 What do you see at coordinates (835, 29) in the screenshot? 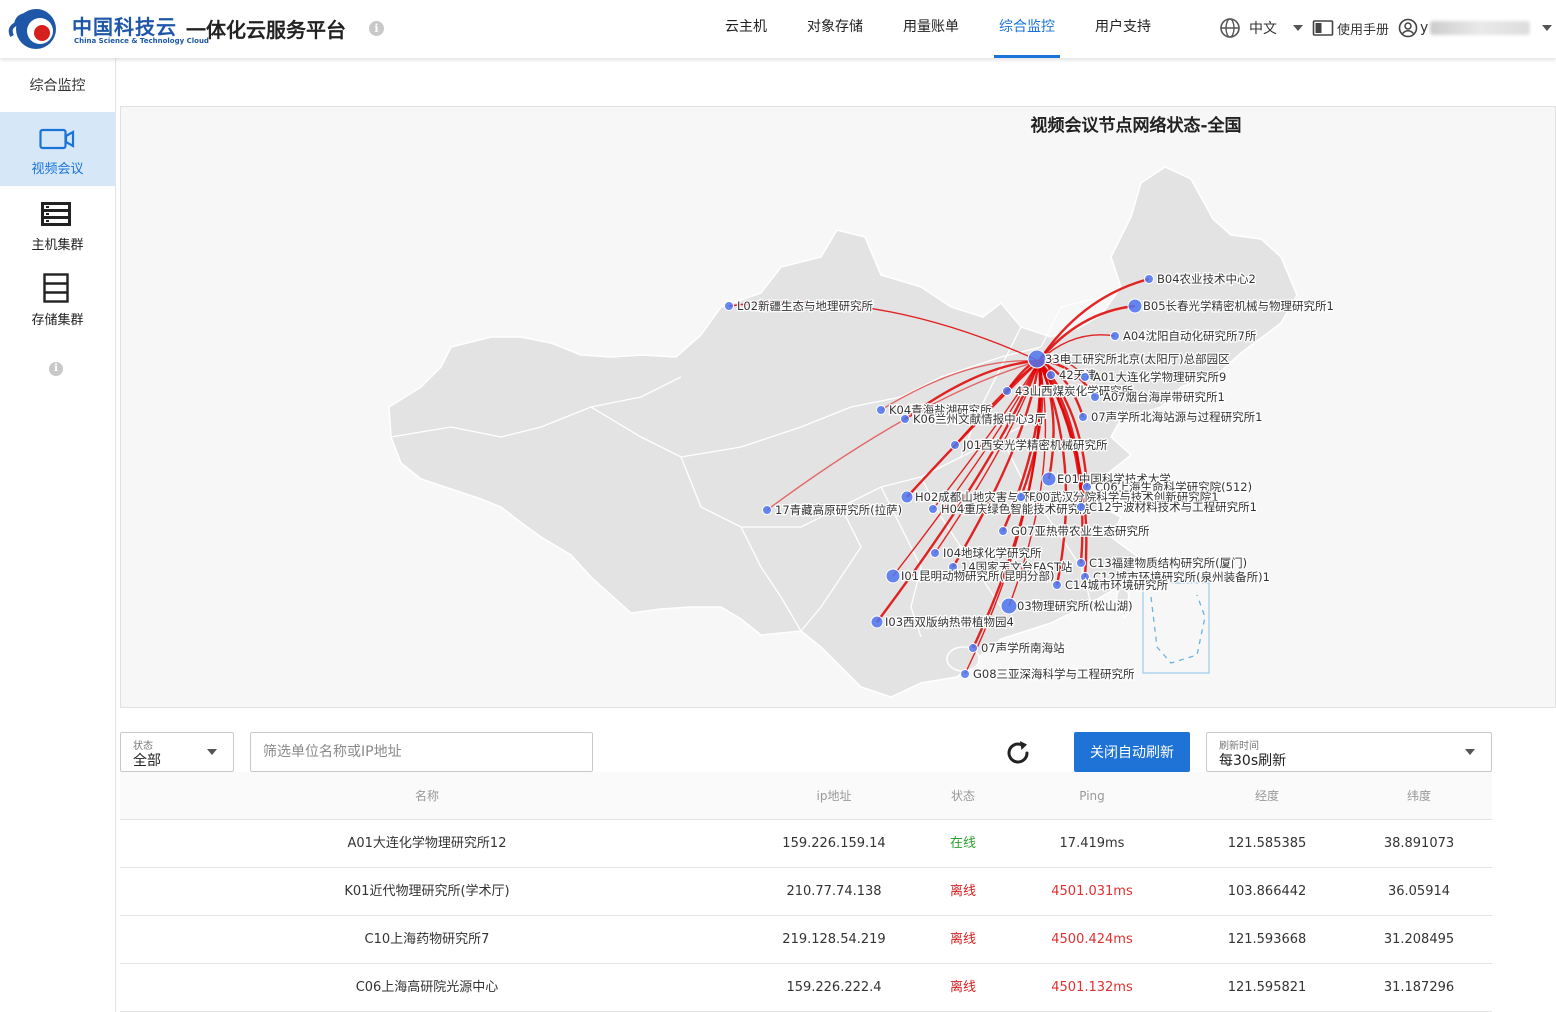
I see `nav-item-object-storage: 对象存储` at bounding box center [835, 29].